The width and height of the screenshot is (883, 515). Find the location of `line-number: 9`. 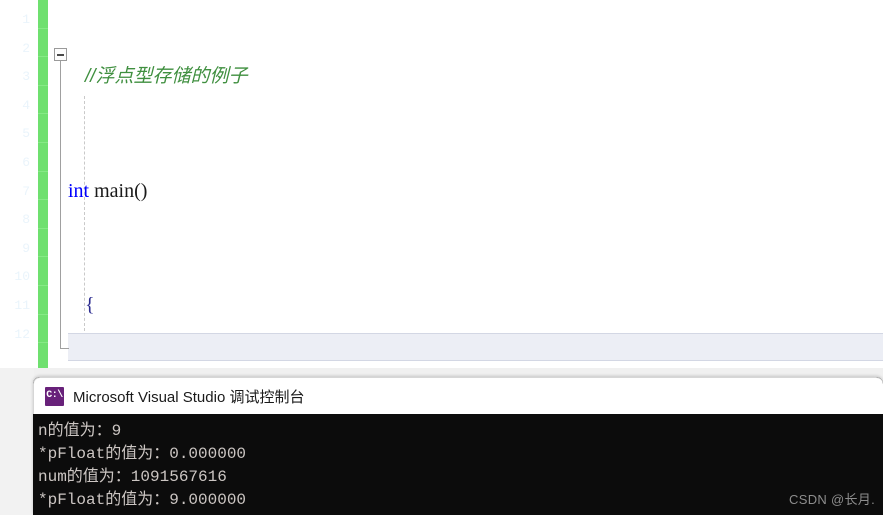

line-number: 9 is located at coordinates (26, 248).